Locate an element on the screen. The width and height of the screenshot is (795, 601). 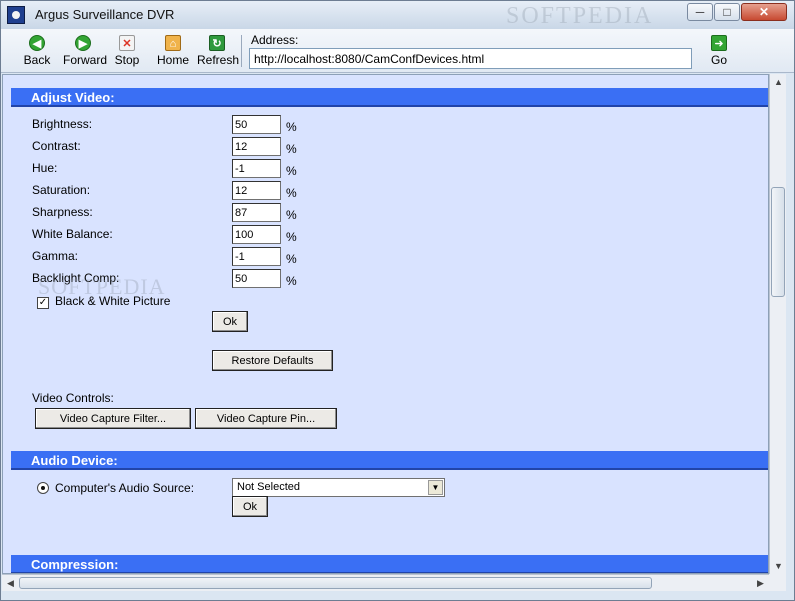
chevron-left-icon: ◀ is located at coordinates (10, 583).